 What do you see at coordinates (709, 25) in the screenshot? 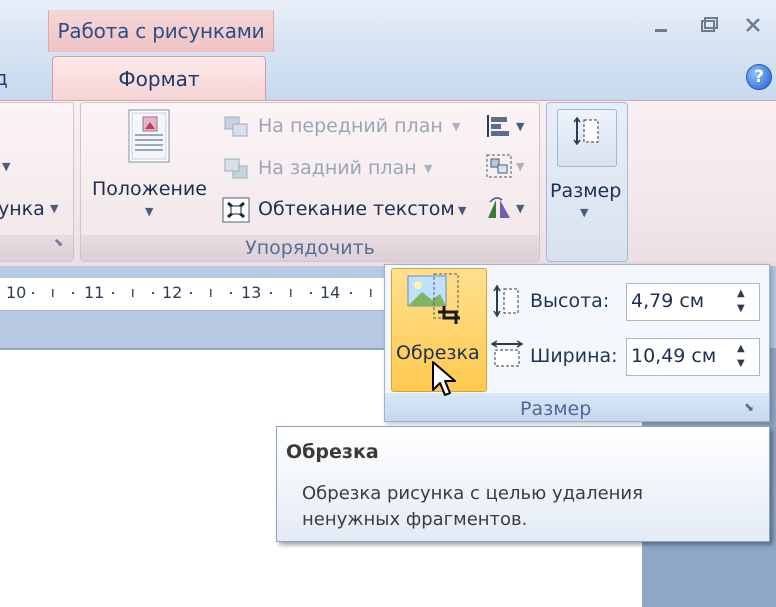
I see `restore-icon` at bounding box center [709, 25].